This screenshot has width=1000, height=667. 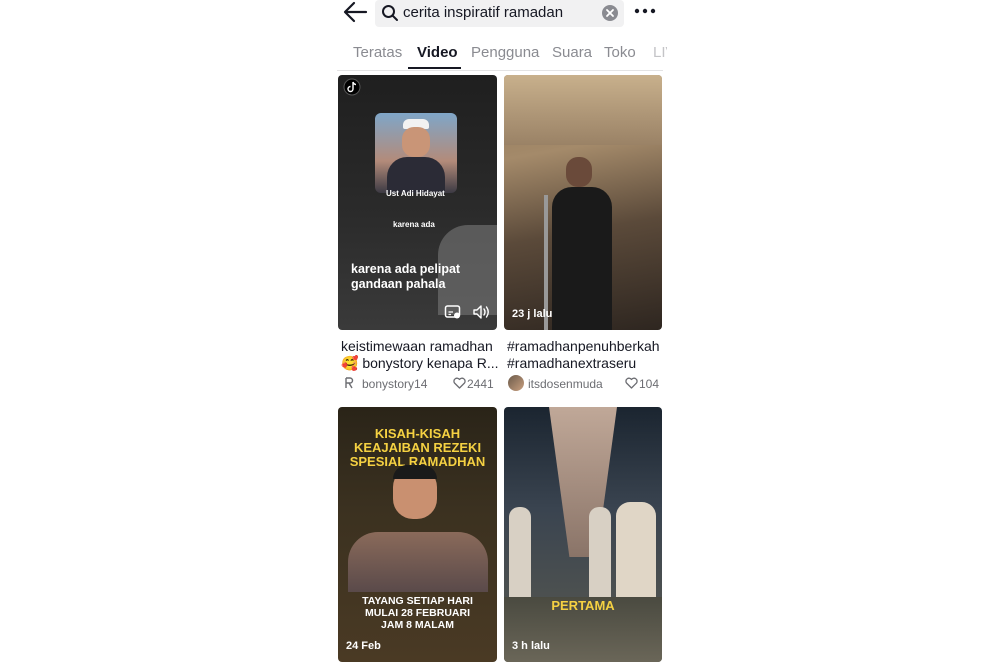 I want to click on posted-time: 24 Feb, so click(x=363, y=646).